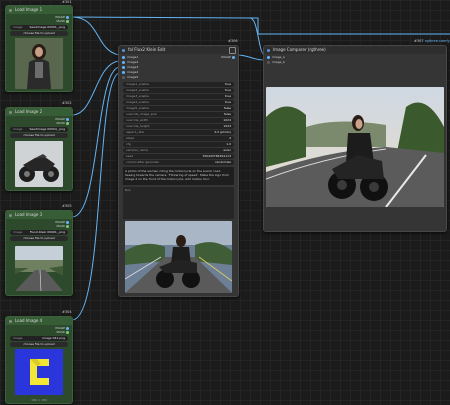 Image resolution: width=450 pixels, height=405 pixels. I want to click on widget-key: control after generate, so click(142, 162).